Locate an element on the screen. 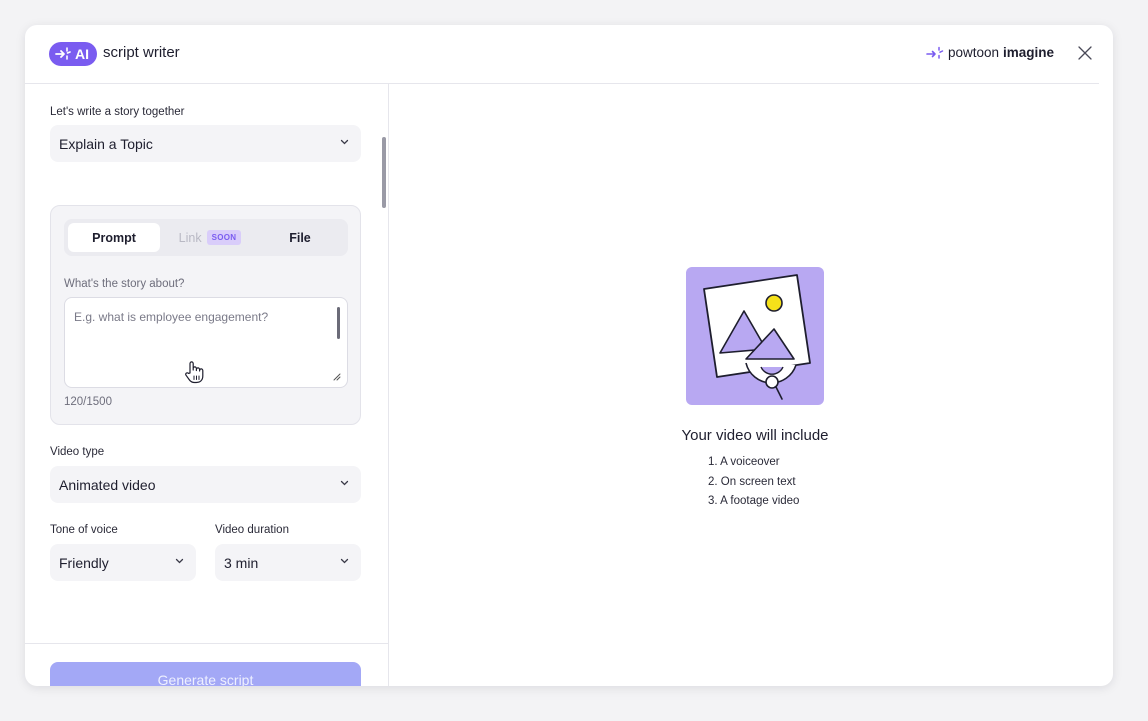 The height and width of the screenshot is (721, 1148). brand-name: powtoon is located at coordinates (973, 52).